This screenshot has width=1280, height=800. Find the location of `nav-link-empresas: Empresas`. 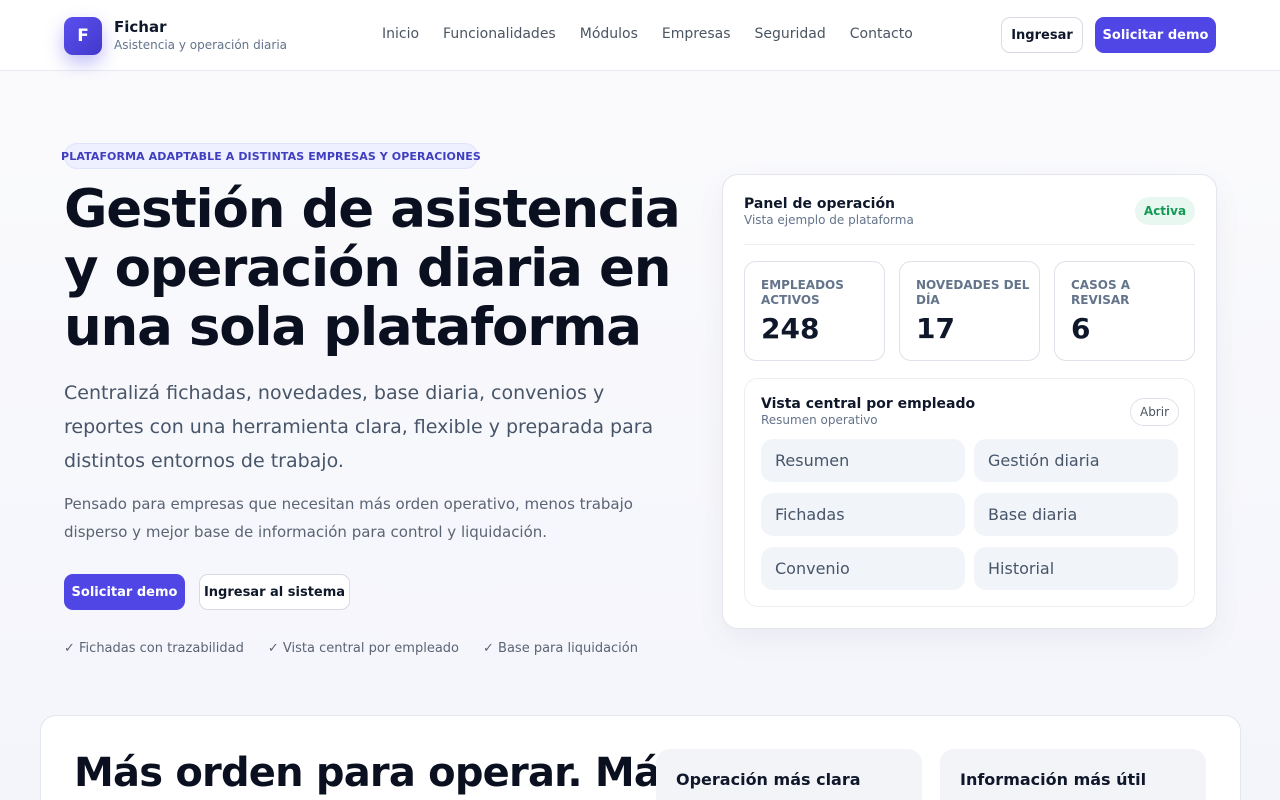

nav-link-empresas: Empresas is located at coordinates (696, 34).